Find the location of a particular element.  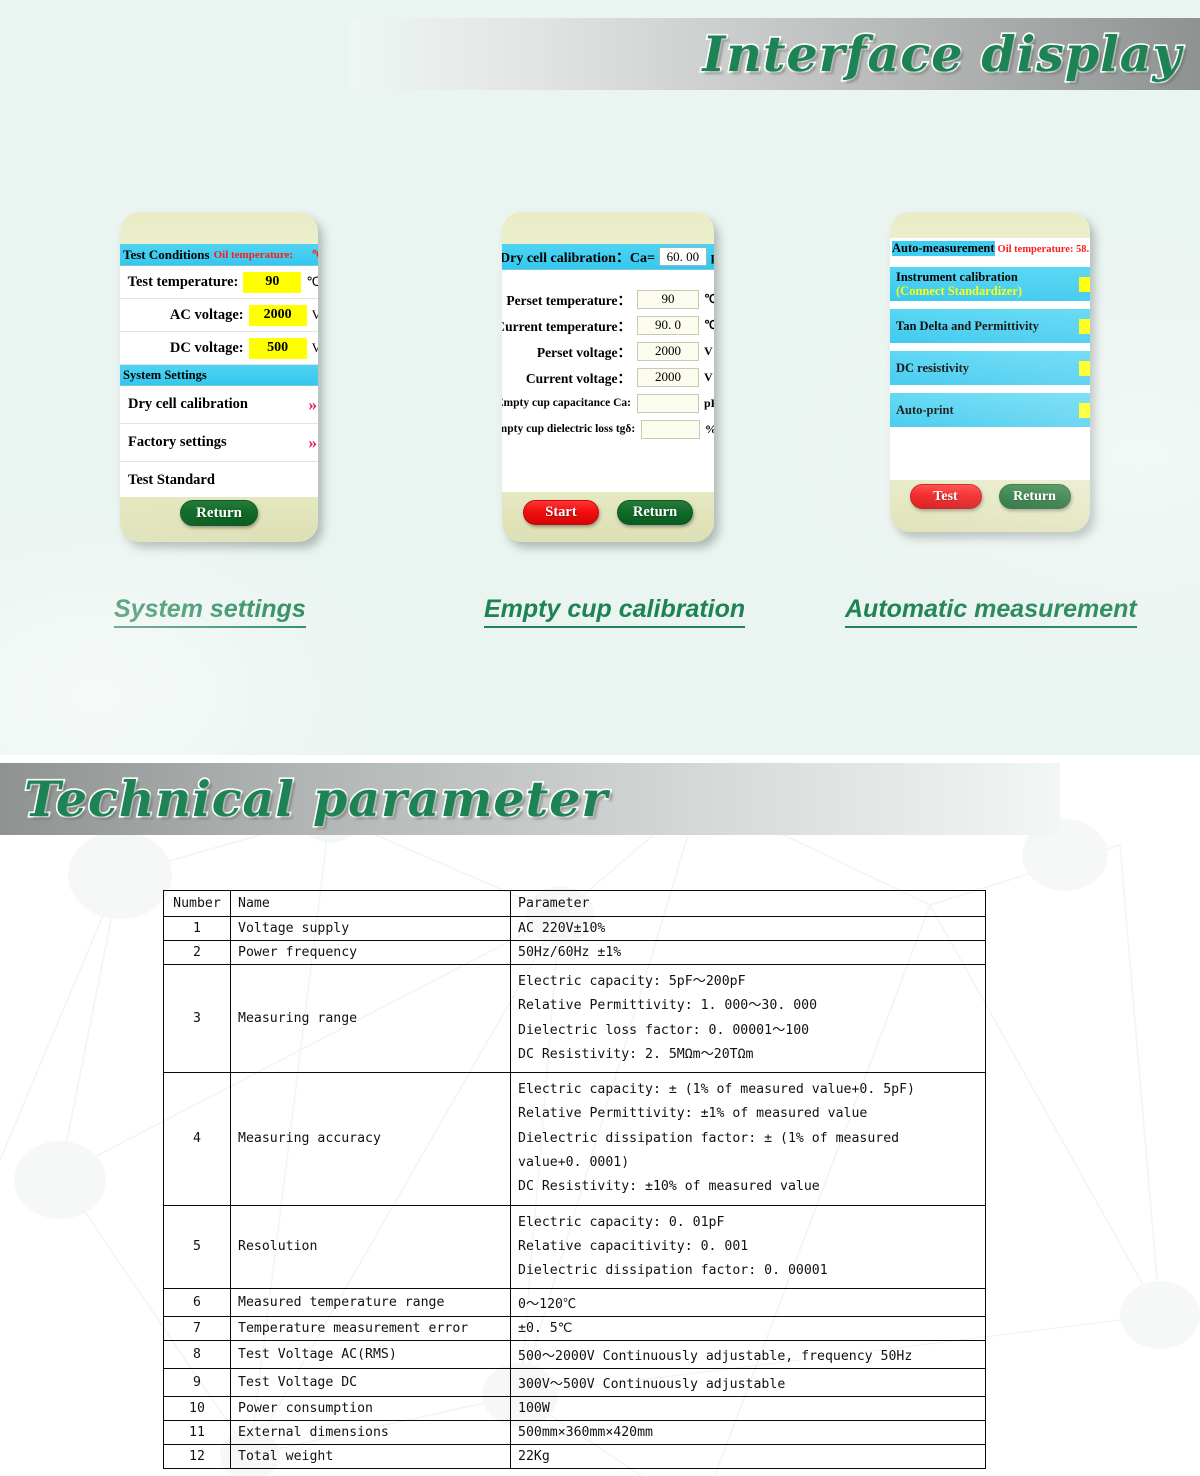

panel3-option-auto-print: Auto-print is located at coordinates (990, 410).